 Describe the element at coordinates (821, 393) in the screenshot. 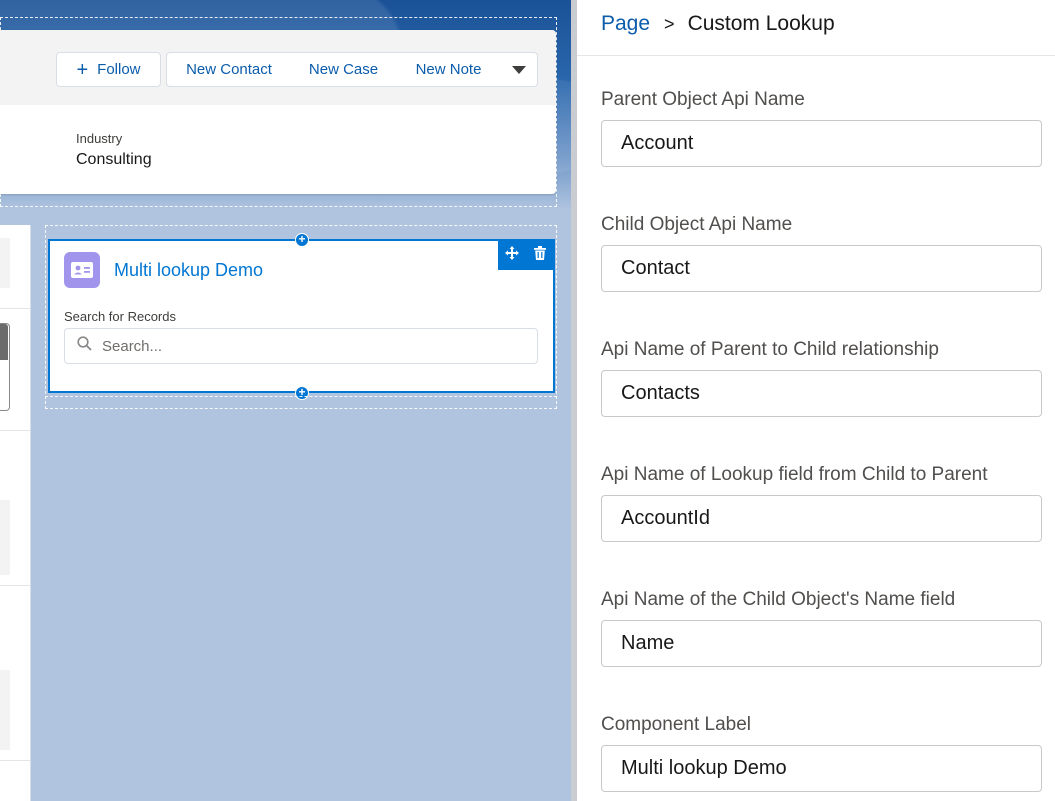

I see `relationship-input` at that location.